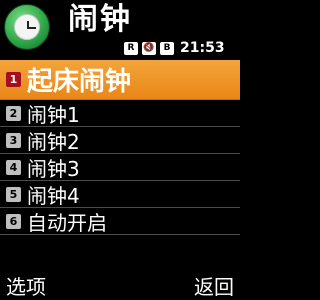  I want to click on menu-item-label: 闹钟4, so click(53, 195).